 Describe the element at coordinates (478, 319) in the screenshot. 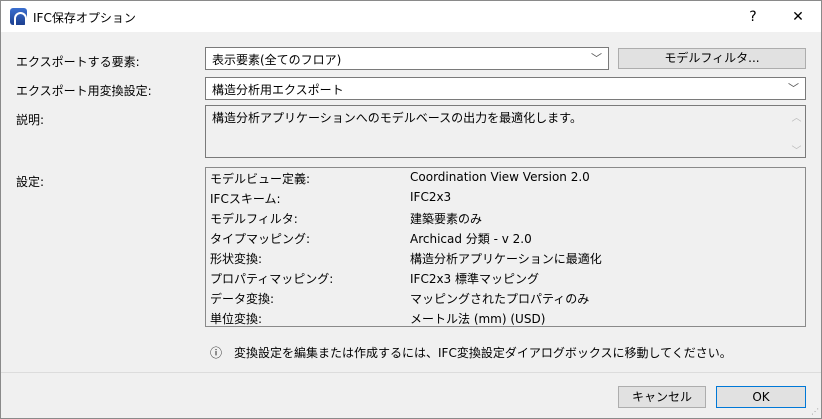

I see `setting-value: メートル法 (mm) (USD)` at that location.